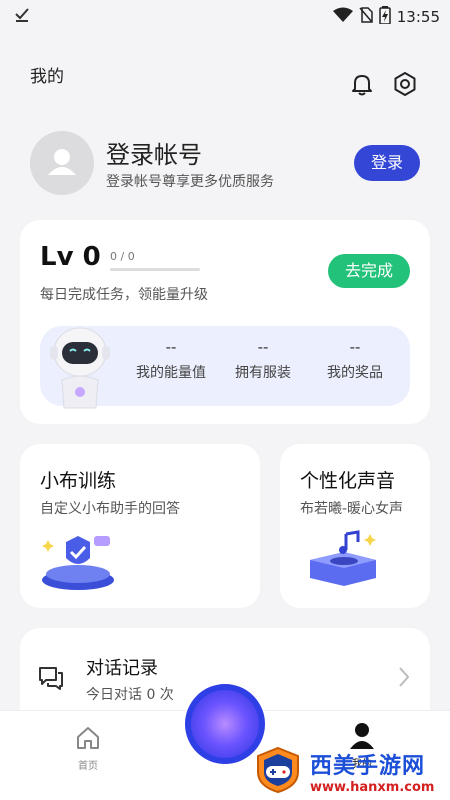 This screenshot has width=450, height=800. Describe the element at coordinates (355, 347) in the screenshot. I see `stat-prizes-value: --` at that location.